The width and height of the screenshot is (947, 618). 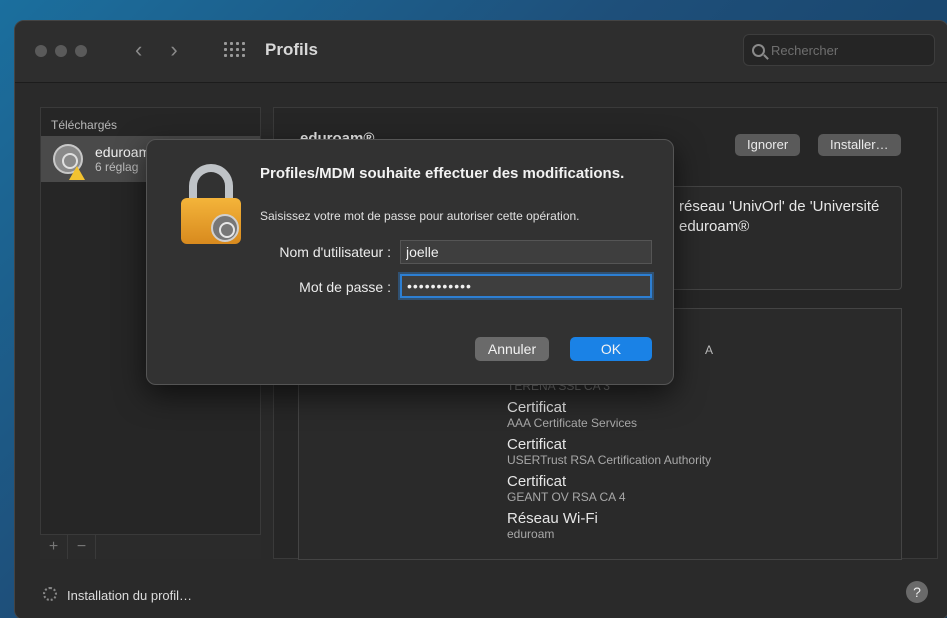 What do you see at coordinates (77, 173) in the screenshot?
I see `warning-icon` at bounding box center [77, 173].